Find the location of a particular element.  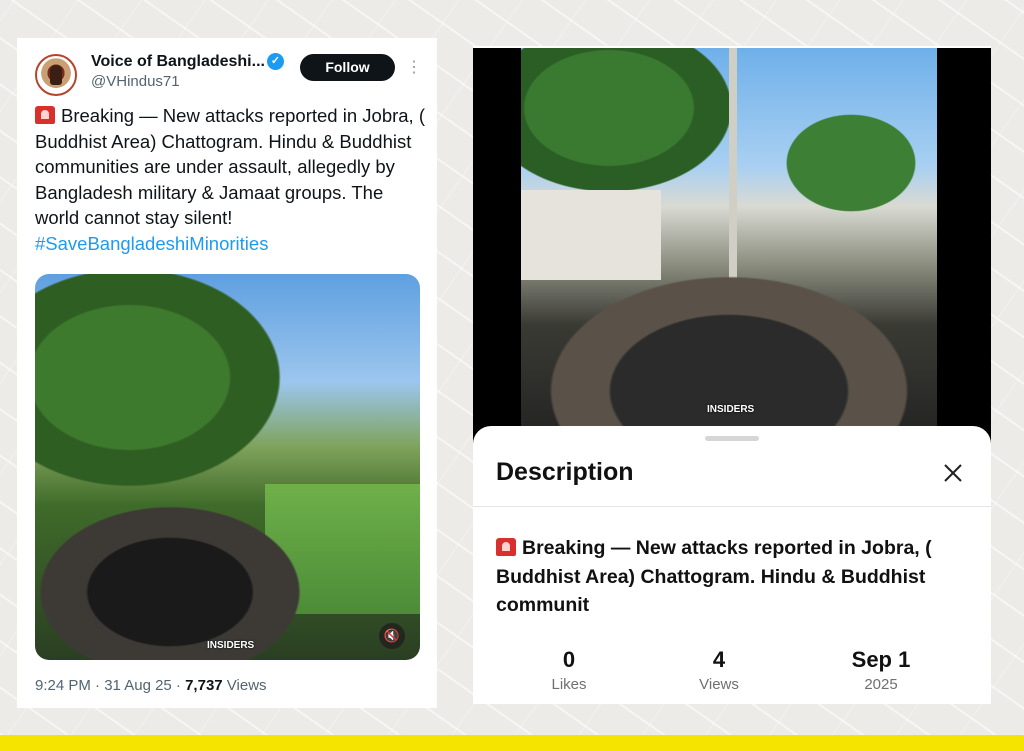

stat-label: 2025 is located at coordinates (881, 684).